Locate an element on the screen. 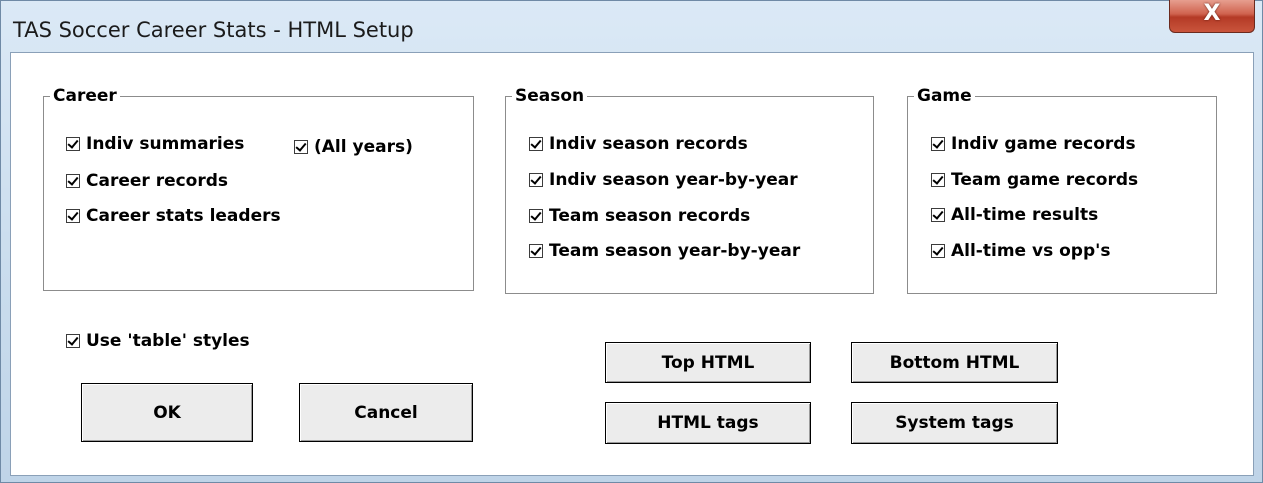 This screenshot has width=1263, height=483. system-tags-button: System tags is located at coordinates (954, 423).